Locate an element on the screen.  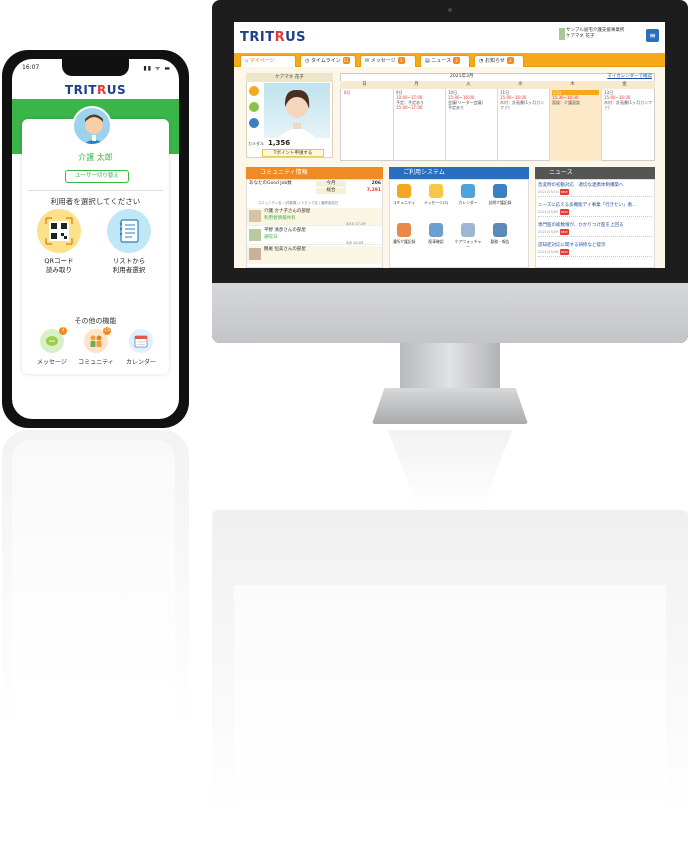
list-select-label: リストから 利用者選択 is located at coordinates (129, 265).